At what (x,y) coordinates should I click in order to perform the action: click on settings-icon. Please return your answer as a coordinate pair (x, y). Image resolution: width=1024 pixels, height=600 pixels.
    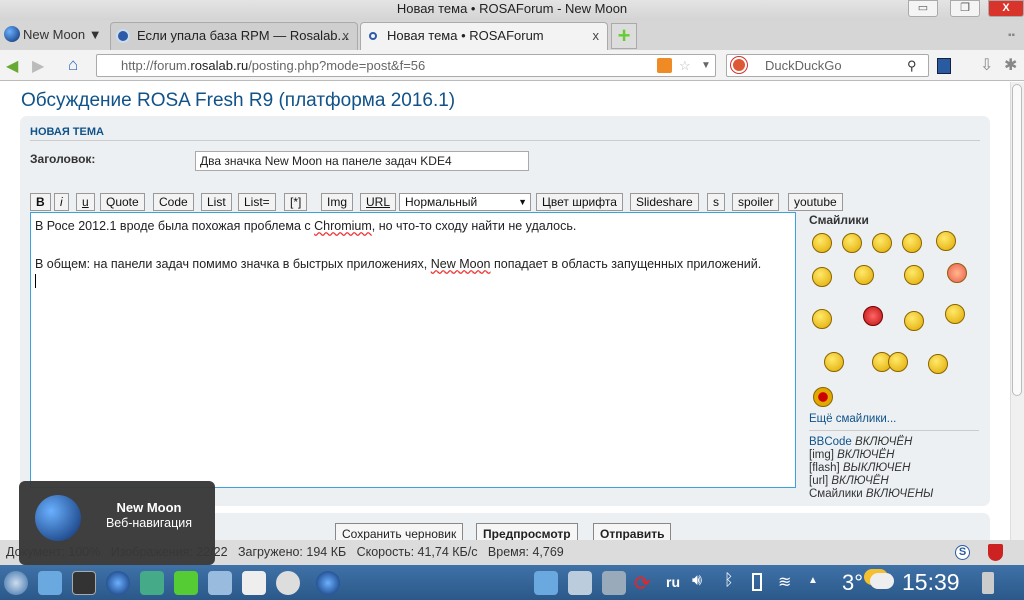
    Looking at the image, I should click on (614, 583).